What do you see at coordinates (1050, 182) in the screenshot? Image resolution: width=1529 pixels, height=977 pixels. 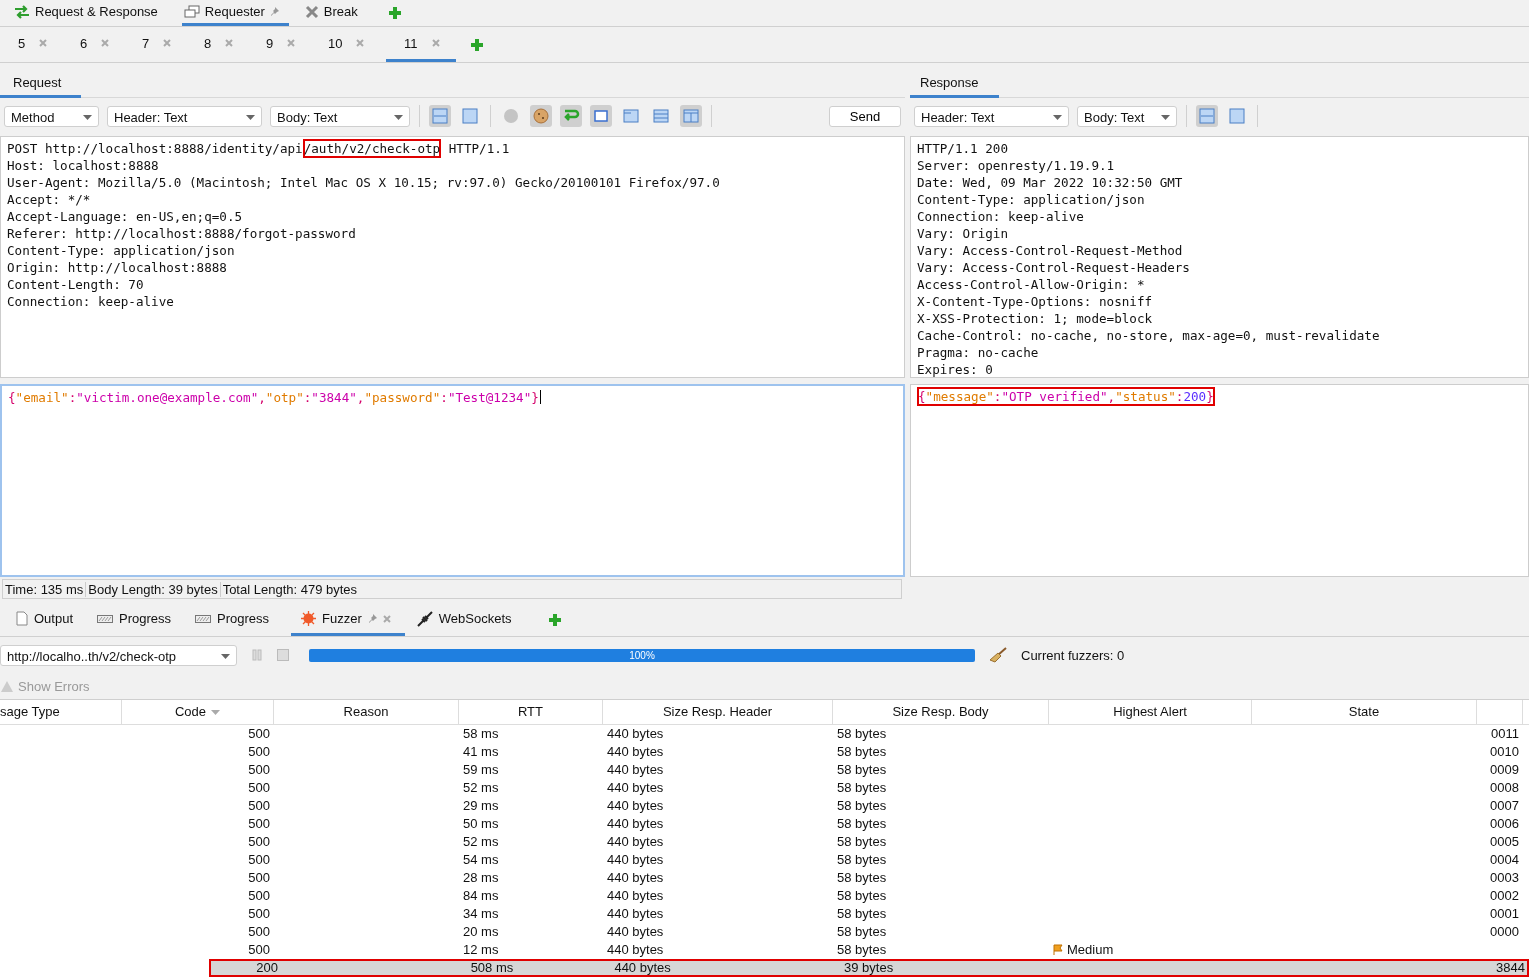 I see `header-line: Date: Wed, 09 Mar 2022 10:32:50 GMT` at bounding box center [1050, 182].